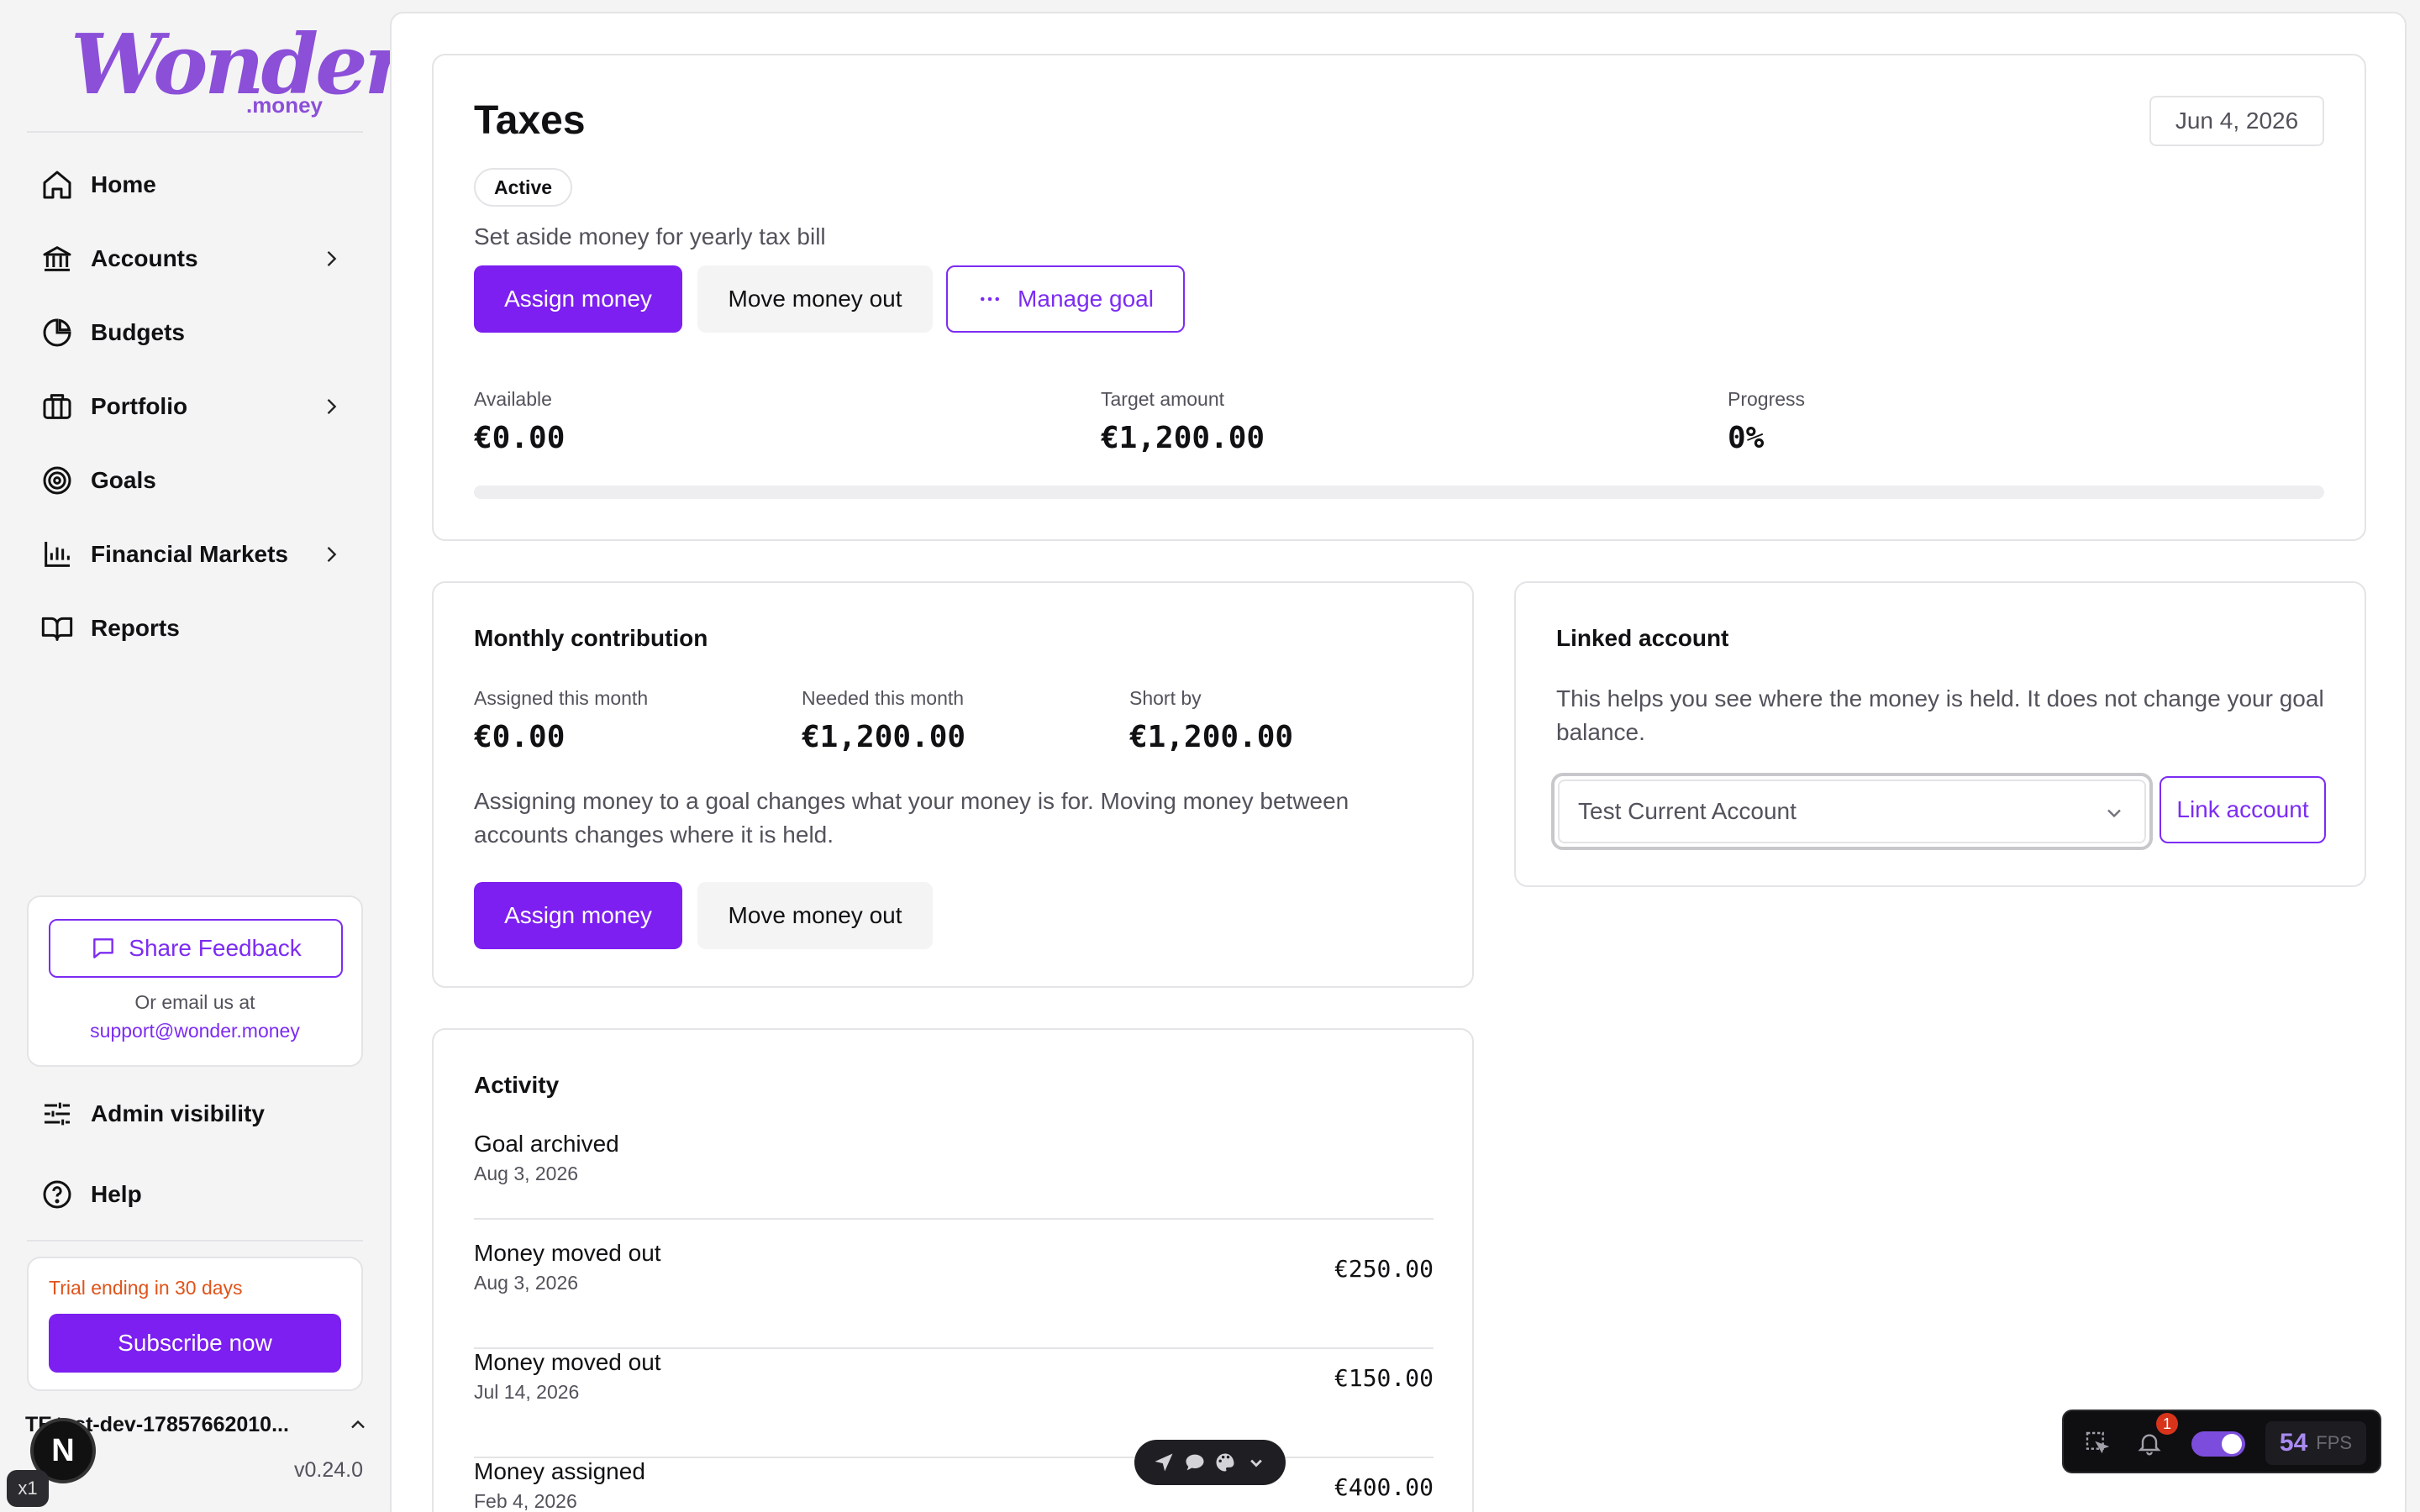 This screenshot has width=2420, height=1512. Describe the element at coordinates (116, 1194) in the screenshot. I see `help-label: Help` at that location.